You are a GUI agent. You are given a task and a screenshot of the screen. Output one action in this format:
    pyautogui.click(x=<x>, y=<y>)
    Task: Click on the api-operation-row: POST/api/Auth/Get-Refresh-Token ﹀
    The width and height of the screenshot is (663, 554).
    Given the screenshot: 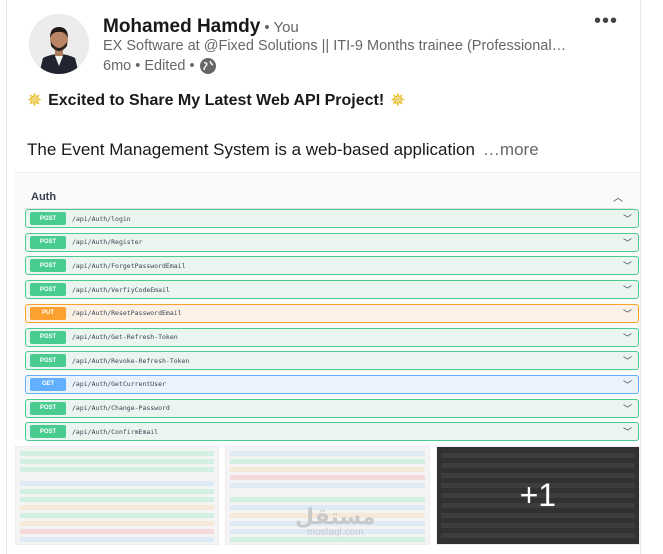 What is the action you would take?
    pyautogui.click(x=332, y=337)
    